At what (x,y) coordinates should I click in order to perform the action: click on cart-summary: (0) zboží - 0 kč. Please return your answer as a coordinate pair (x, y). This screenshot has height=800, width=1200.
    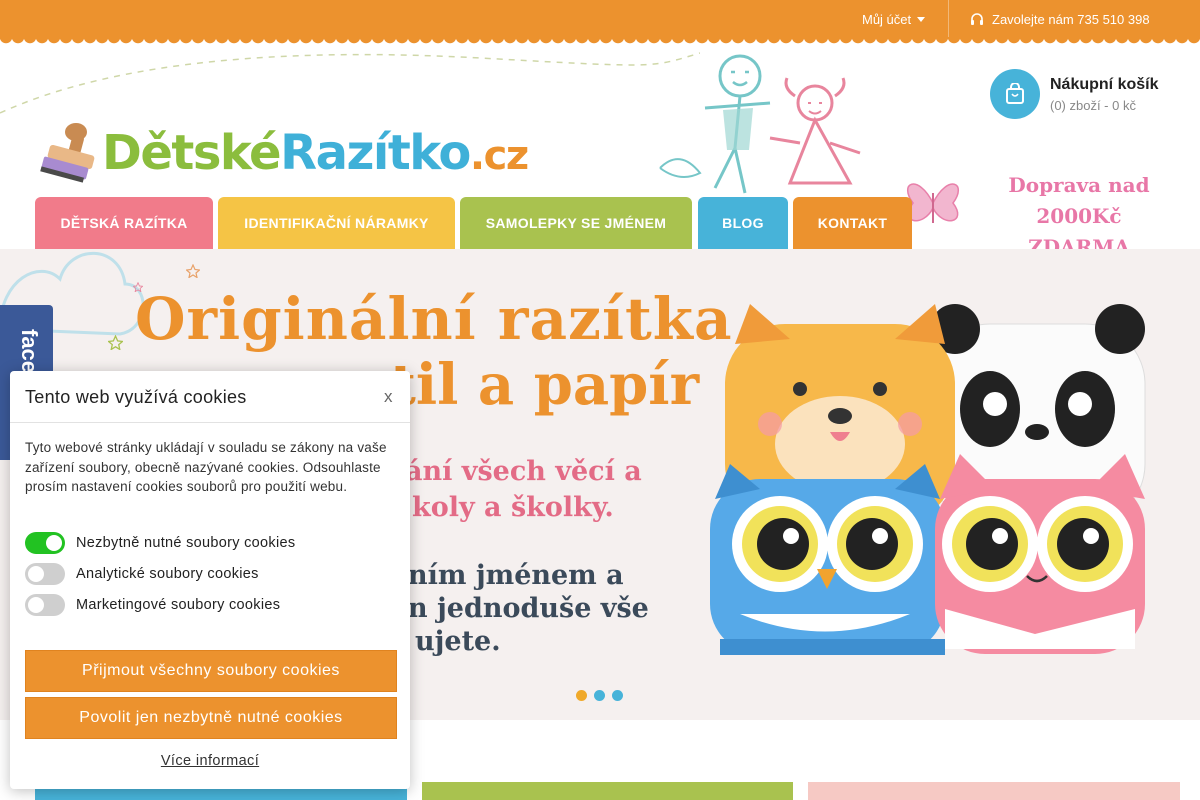
    Looking at the image, I should click on (1093, 105).